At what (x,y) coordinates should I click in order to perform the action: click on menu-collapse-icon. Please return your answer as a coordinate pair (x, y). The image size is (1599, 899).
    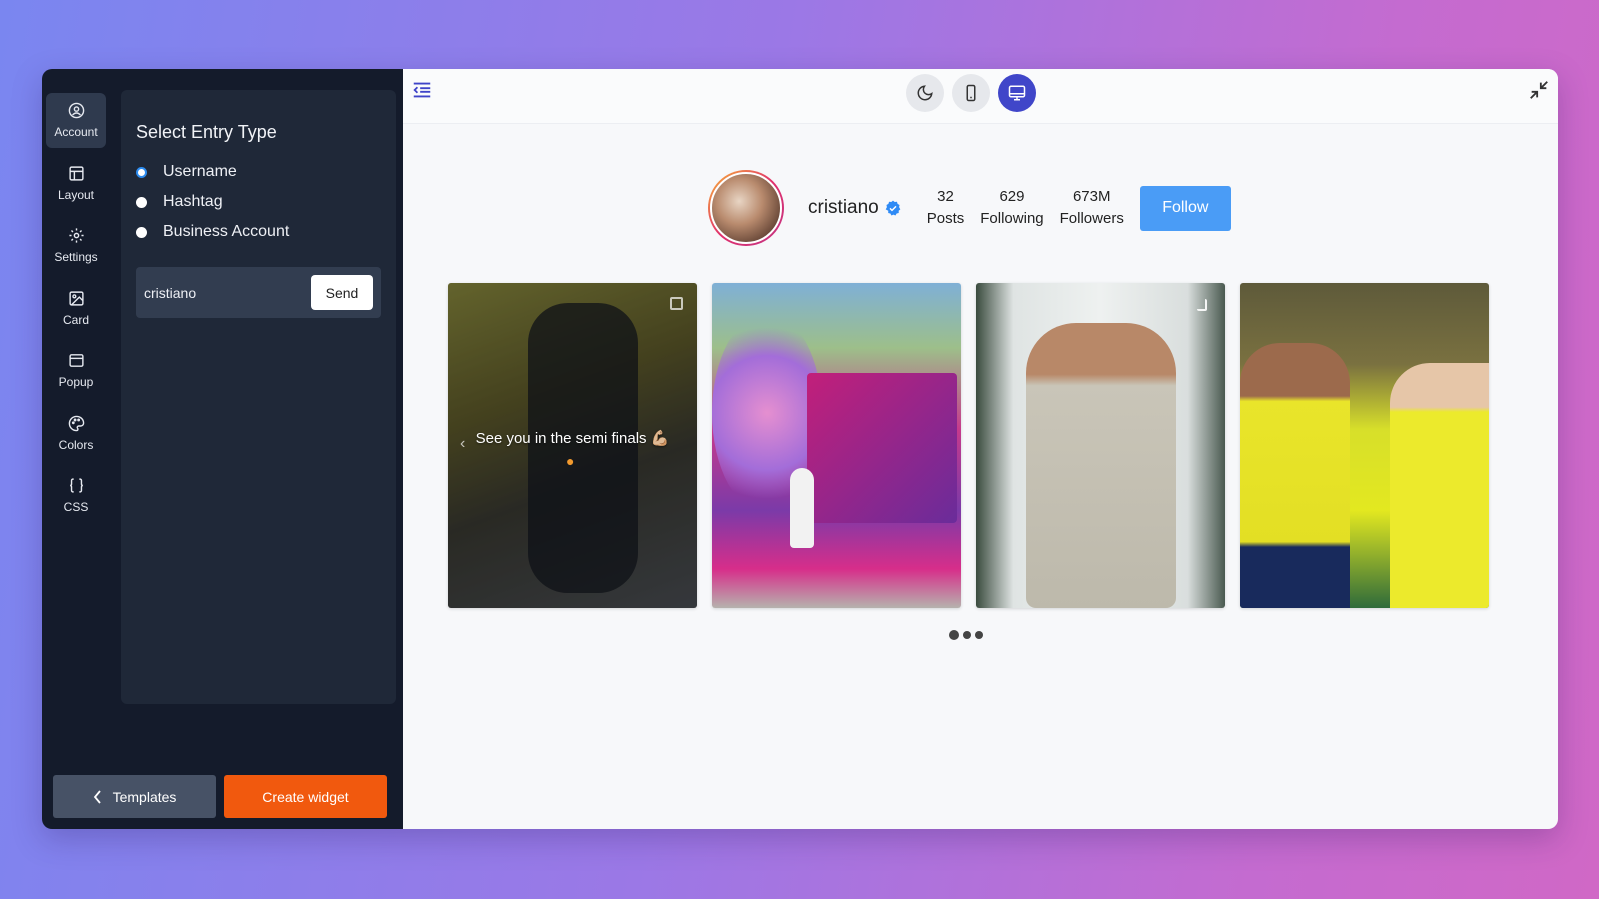
    Looking at the image, I should click on (422, 90).